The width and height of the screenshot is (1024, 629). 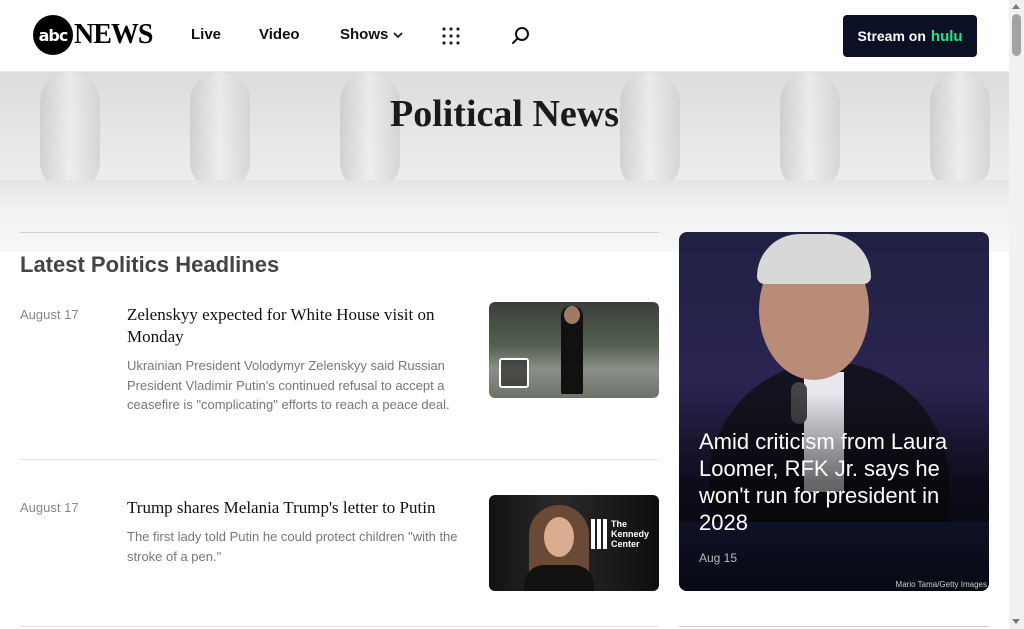 What do you see at coordinates (514, 373) in the screenshot?
I see `video-badge-icon` at bounding box center [514, 373].